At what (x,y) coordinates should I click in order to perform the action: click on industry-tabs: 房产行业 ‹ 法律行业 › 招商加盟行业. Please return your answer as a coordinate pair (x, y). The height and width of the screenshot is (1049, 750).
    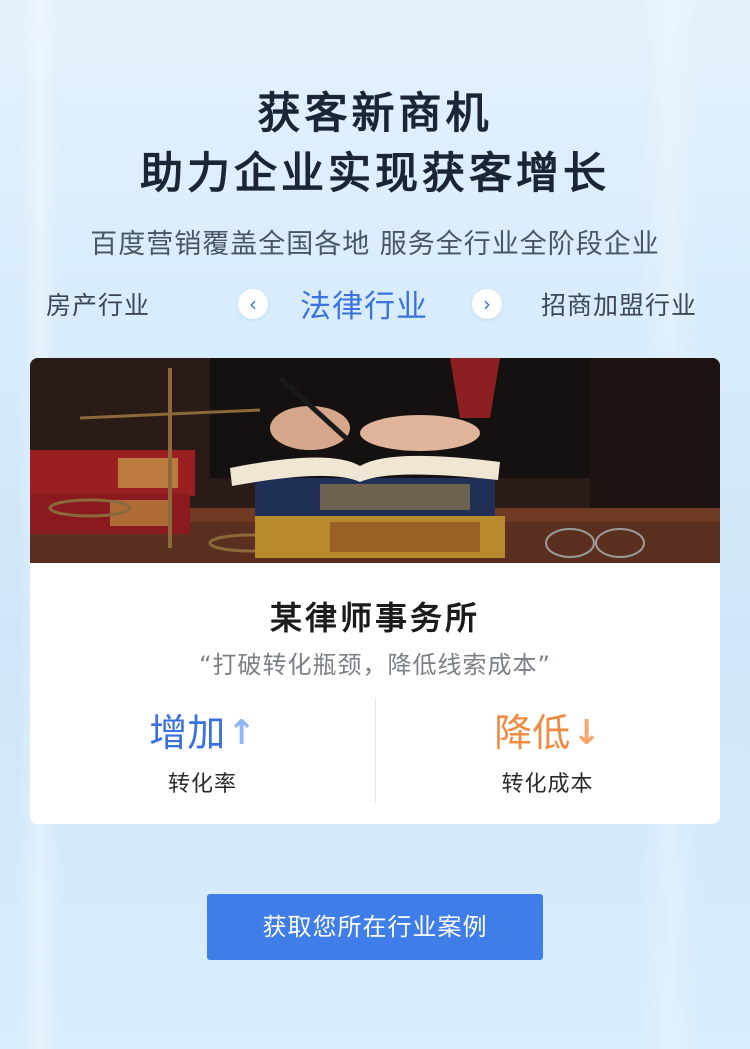
    Looking at the image, I should click on (375, 303).